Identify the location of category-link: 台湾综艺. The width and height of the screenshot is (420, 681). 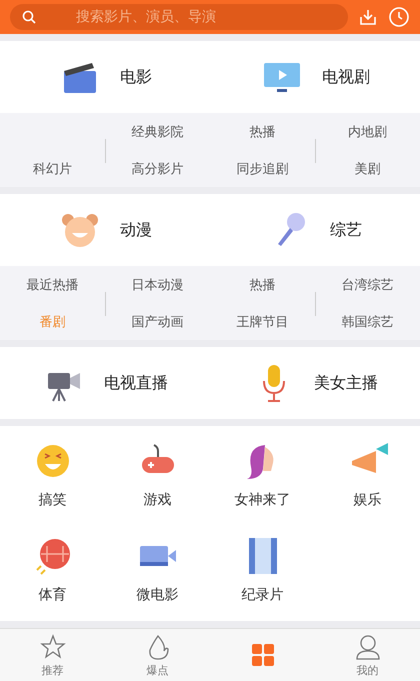
(367, 284).